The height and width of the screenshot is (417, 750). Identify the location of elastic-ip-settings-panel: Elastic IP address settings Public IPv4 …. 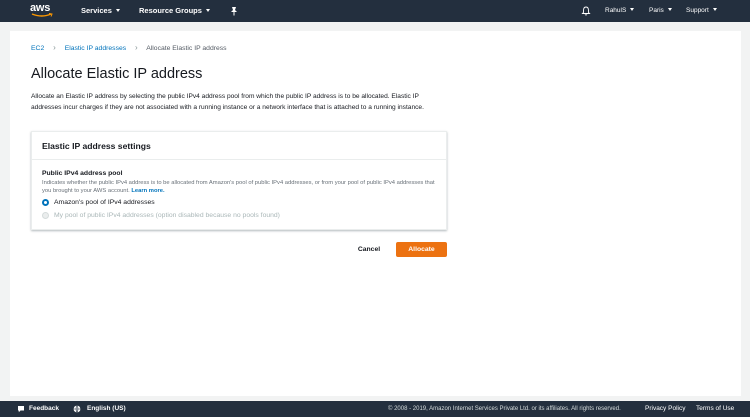
(239, 180).